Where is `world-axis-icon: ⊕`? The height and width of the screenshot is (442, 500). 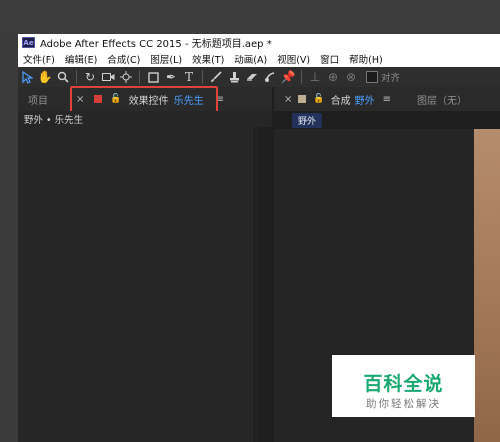 world-axis-icon: ⊕ is located at coordinates (333, 77).